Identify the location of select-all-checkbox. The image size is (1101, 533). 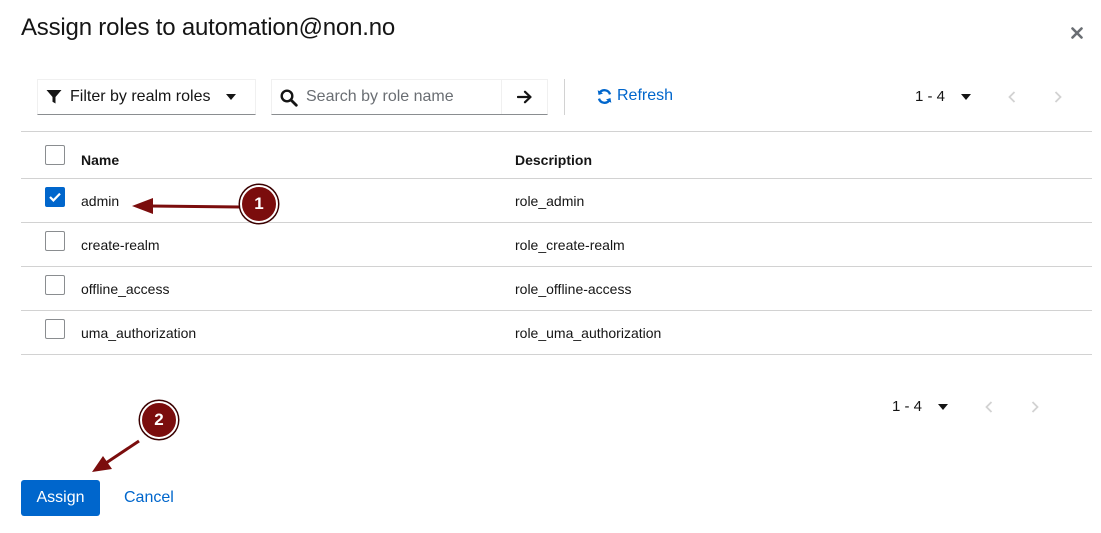
(55, 155).